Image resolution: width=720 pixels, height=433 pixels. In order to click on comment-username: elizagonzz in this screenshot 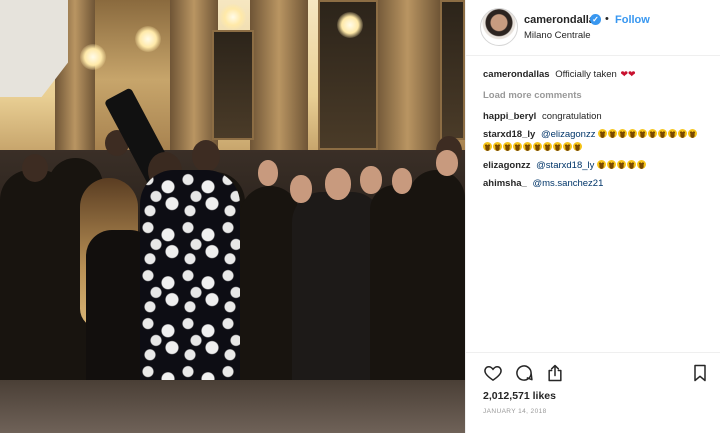, I will do `click(507, 165)`.